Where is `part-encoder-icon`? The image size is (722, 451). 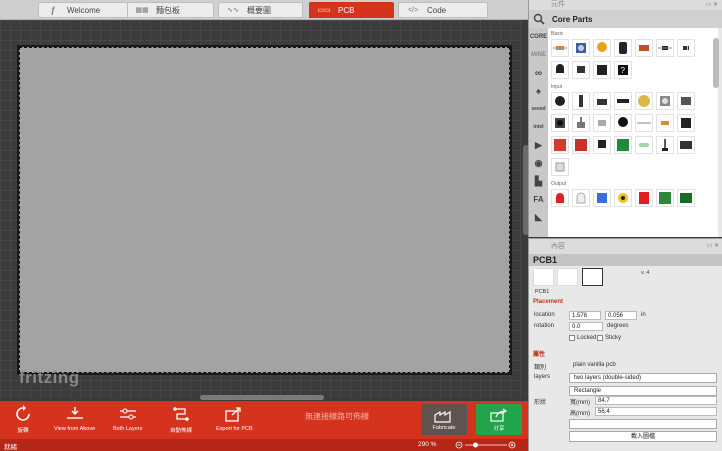 part-encoder-icon is located at coordinates (581, 123).